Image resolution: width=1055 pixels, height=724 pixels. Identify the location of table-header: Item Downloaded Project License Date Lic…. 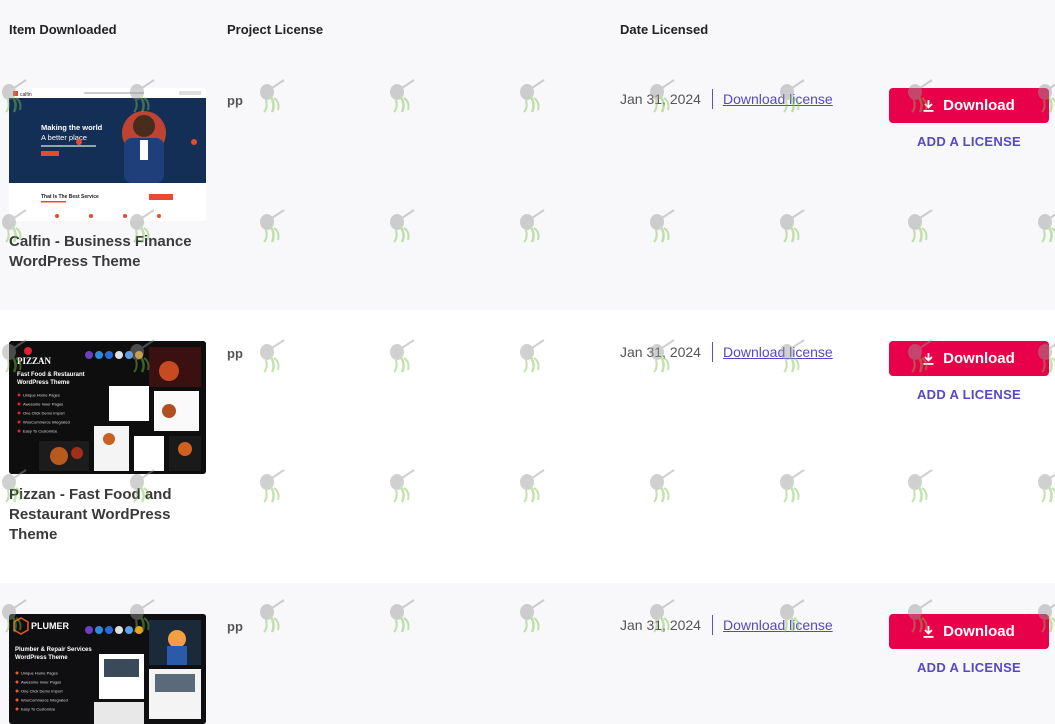
(527, 30).